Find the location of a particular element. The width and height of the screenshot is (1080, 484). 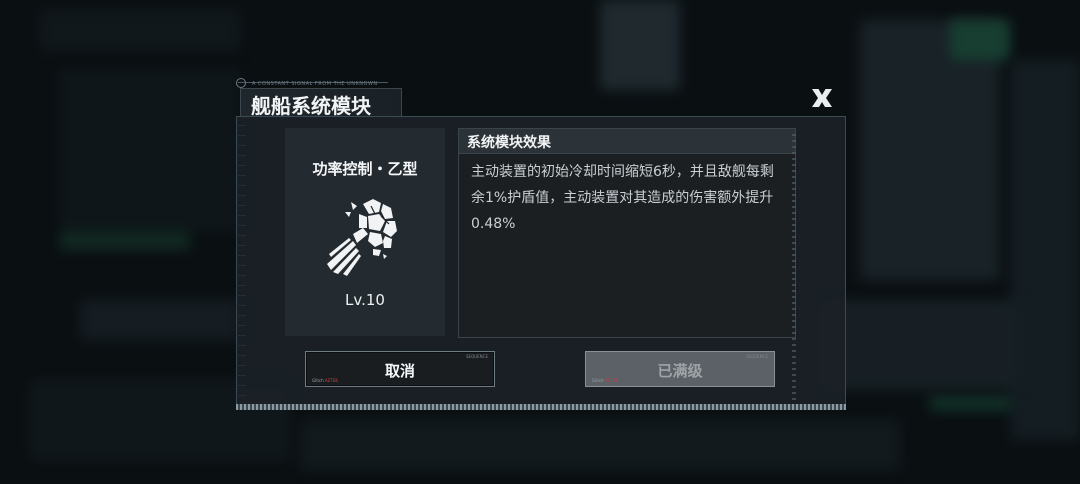

cancel-button-subtag: Glitch AZTEK is located at coordinates (325, 380).